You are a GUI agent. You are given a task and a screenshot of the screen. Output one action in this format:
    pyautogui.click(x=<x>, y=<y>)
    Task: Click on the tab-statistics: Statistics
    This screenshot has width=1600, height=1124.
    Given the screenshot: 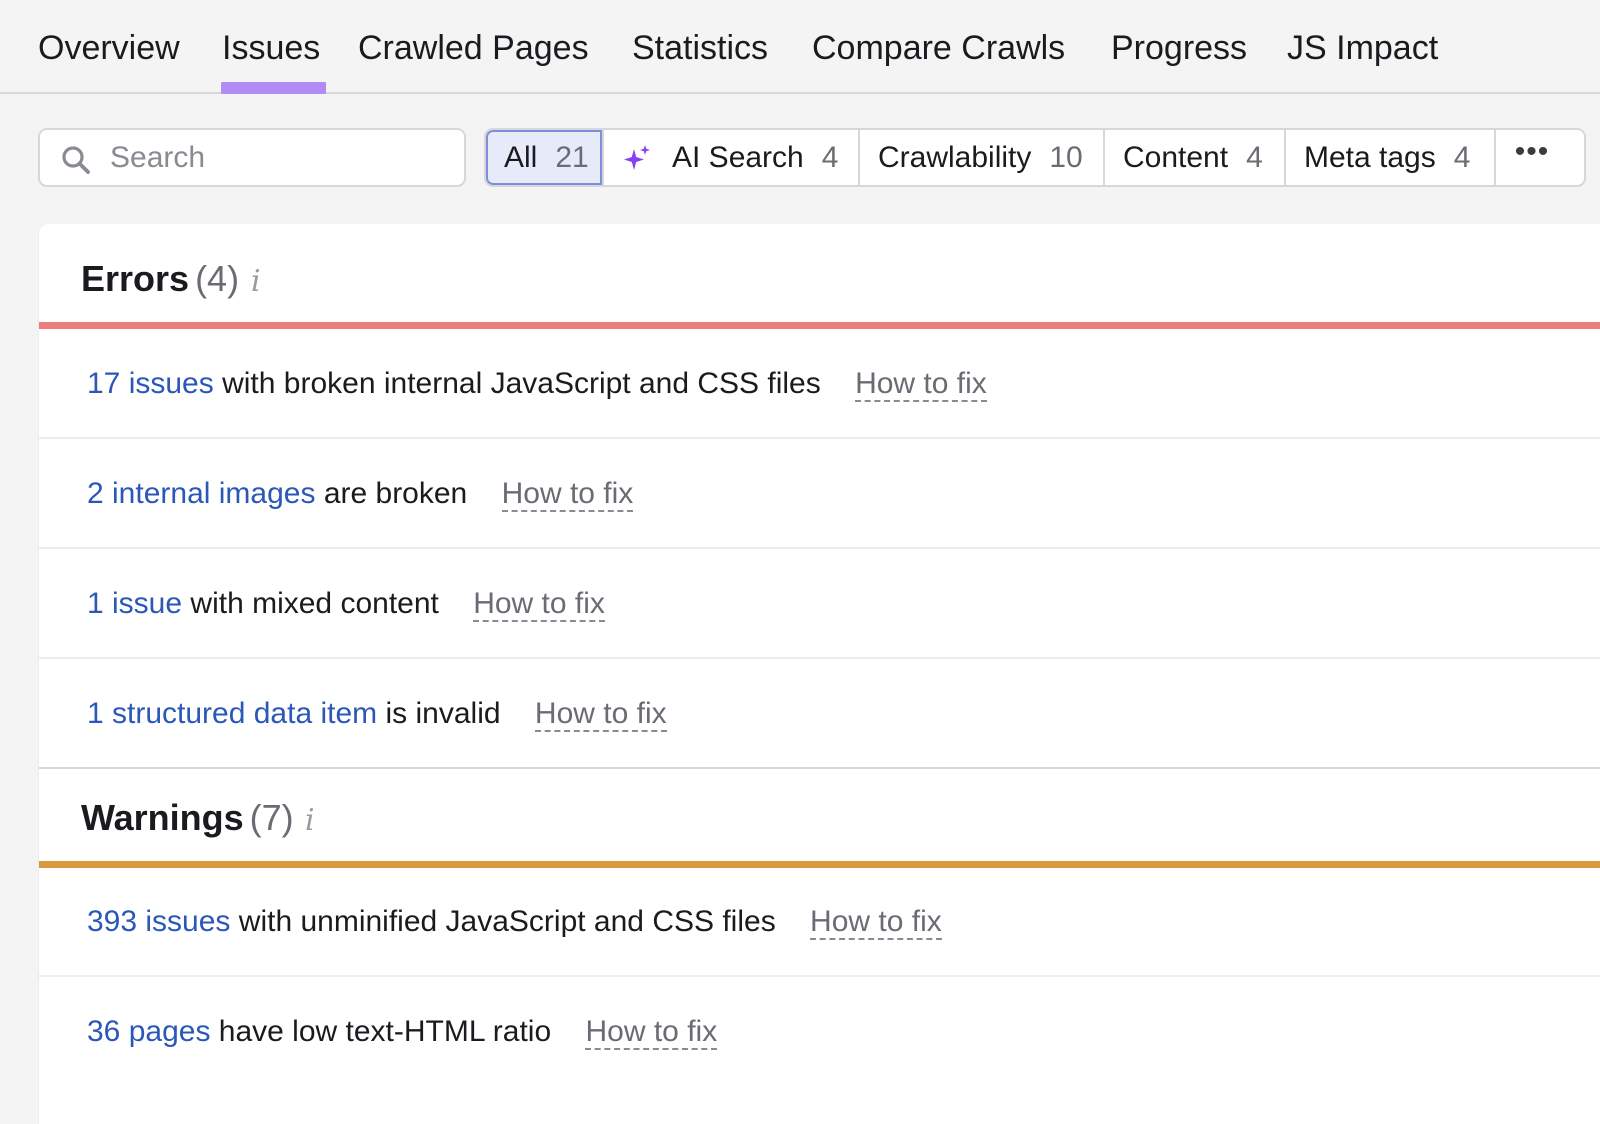 What is the action you would take?
    pyautogui.click(x=700, y=48)
    